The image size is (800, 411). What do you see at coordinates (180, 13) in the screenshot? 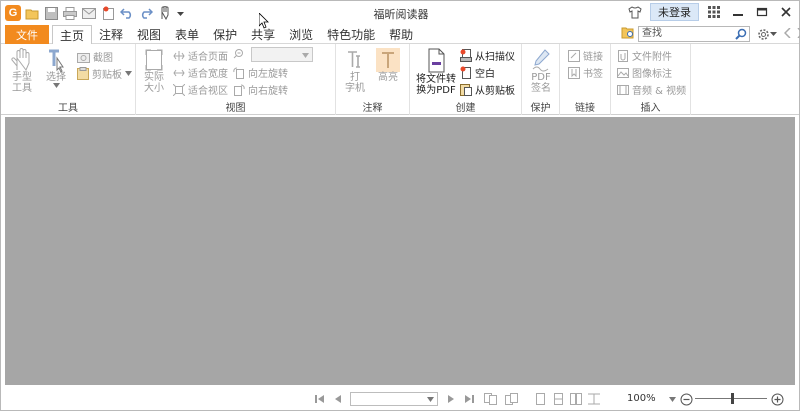
I see `customize-dropdown-icon` at bounding box center [180, 13].